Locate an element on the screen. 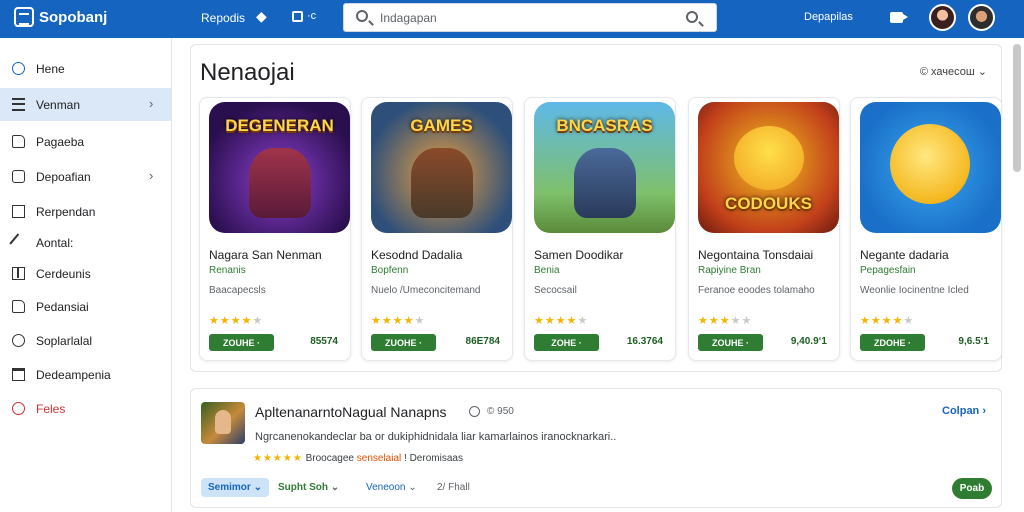 The height and width of the screenshot is (512, 1024). app-logo: Sopobanj is located at coordinates (60, 17).